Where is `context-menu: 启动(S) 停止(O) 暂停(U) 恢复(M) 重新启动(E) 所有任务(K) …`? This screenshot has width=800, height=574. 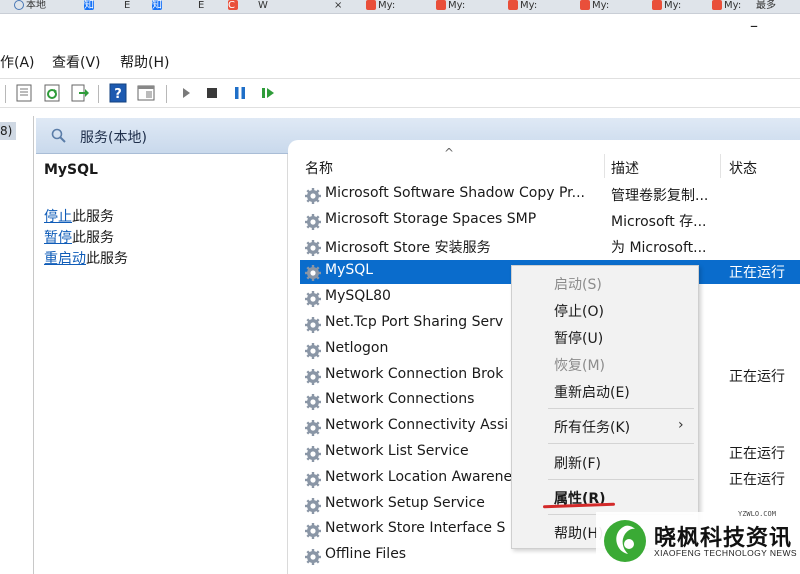
context-menu: 启动(S) 停止(O) 暂停(U) 恢复(M) 重新启动(E) 所有任务(K) … is located at coordinates (605, 407).